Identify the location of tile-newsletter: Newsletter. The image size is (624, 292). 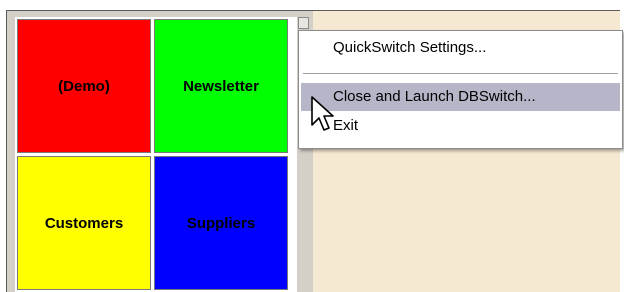
(221, 86).